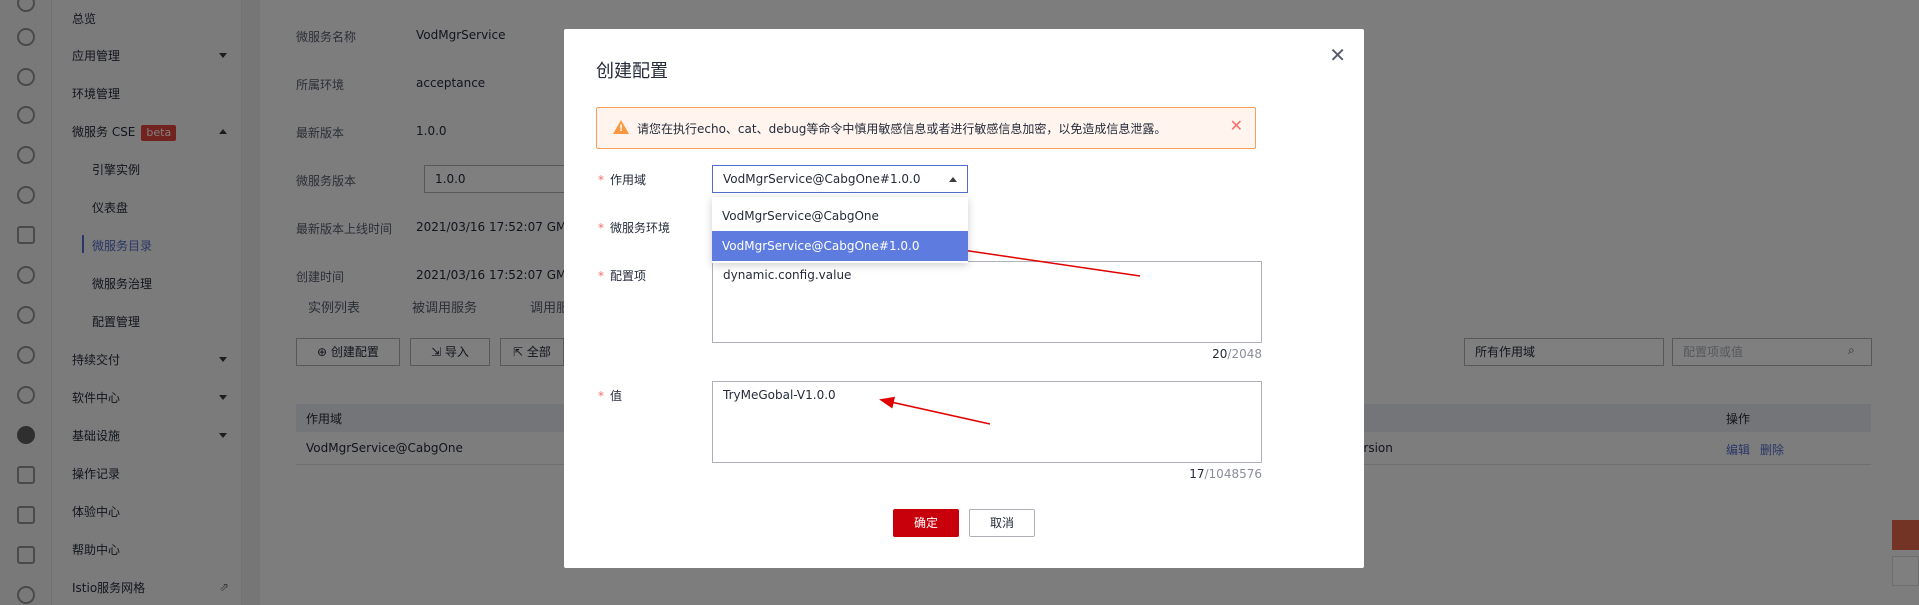 The image size is (1919, 605). What do you see at coordinates (1220, 354) in the screenshot?
I see `key-count: 20` at bounding box center [1220, 354].